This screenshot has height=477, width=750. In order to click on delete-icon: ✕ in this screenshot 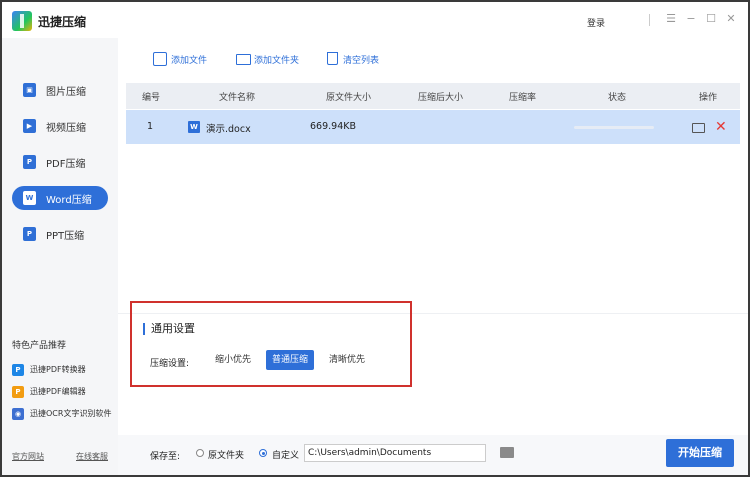, I will do `click(721, 127)`.